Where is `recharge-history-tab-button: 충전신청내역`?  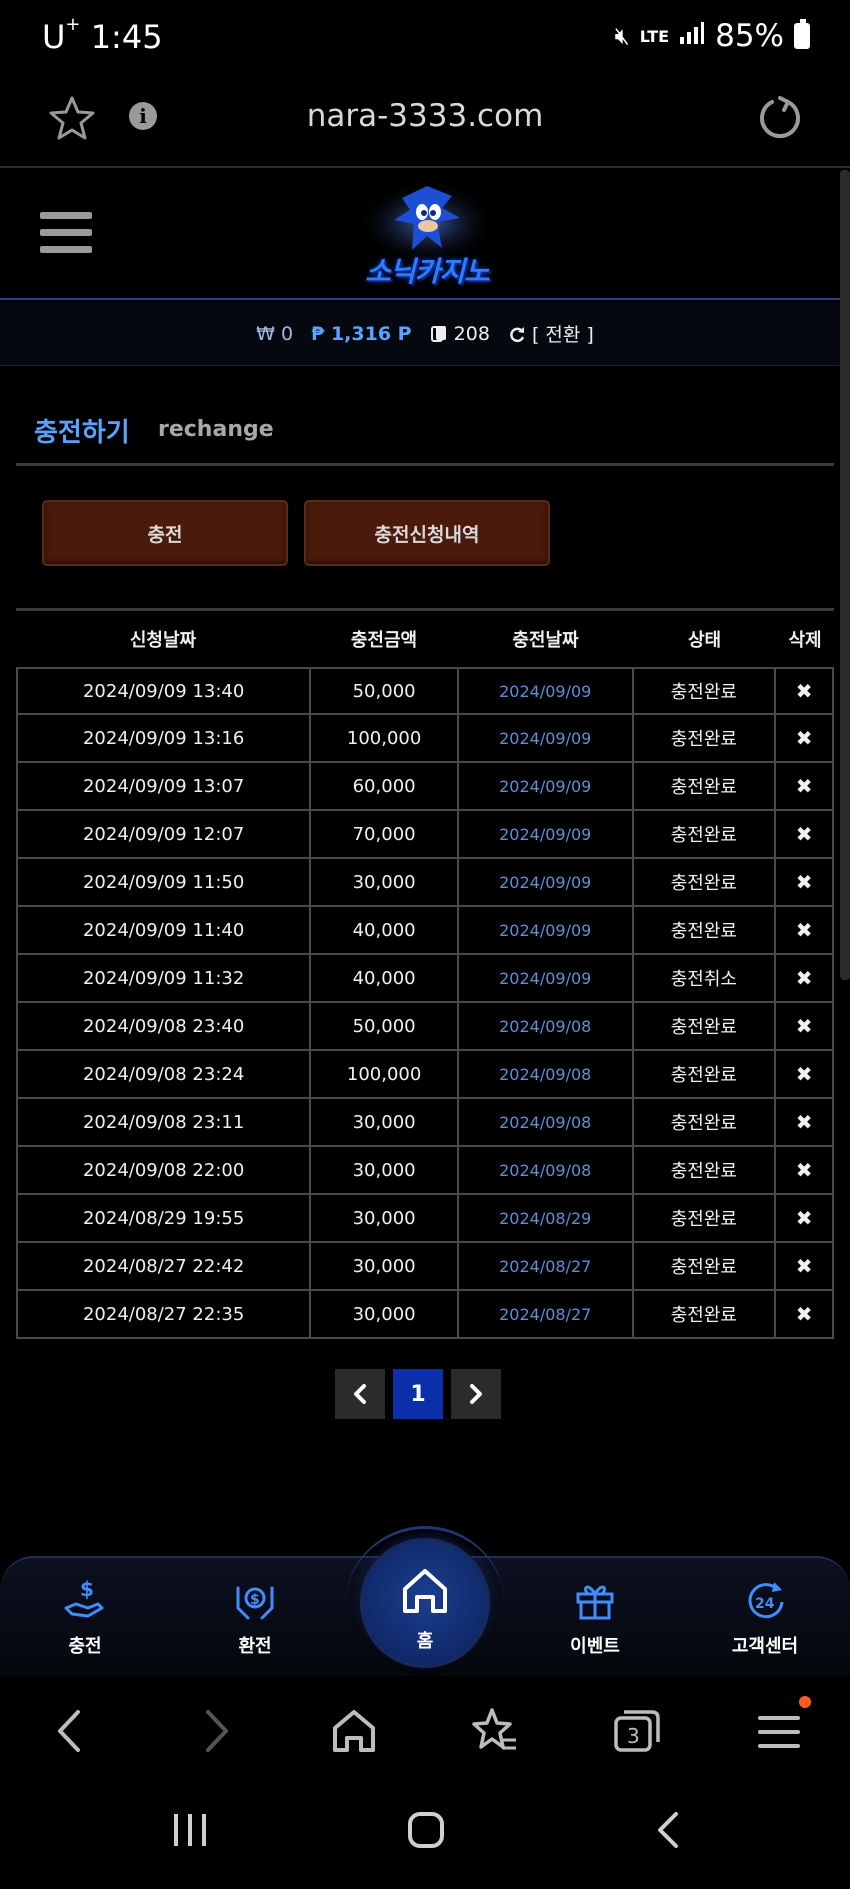
recharge-history-tab-button: 충전신청내역 is located at coordinates (427, 533).